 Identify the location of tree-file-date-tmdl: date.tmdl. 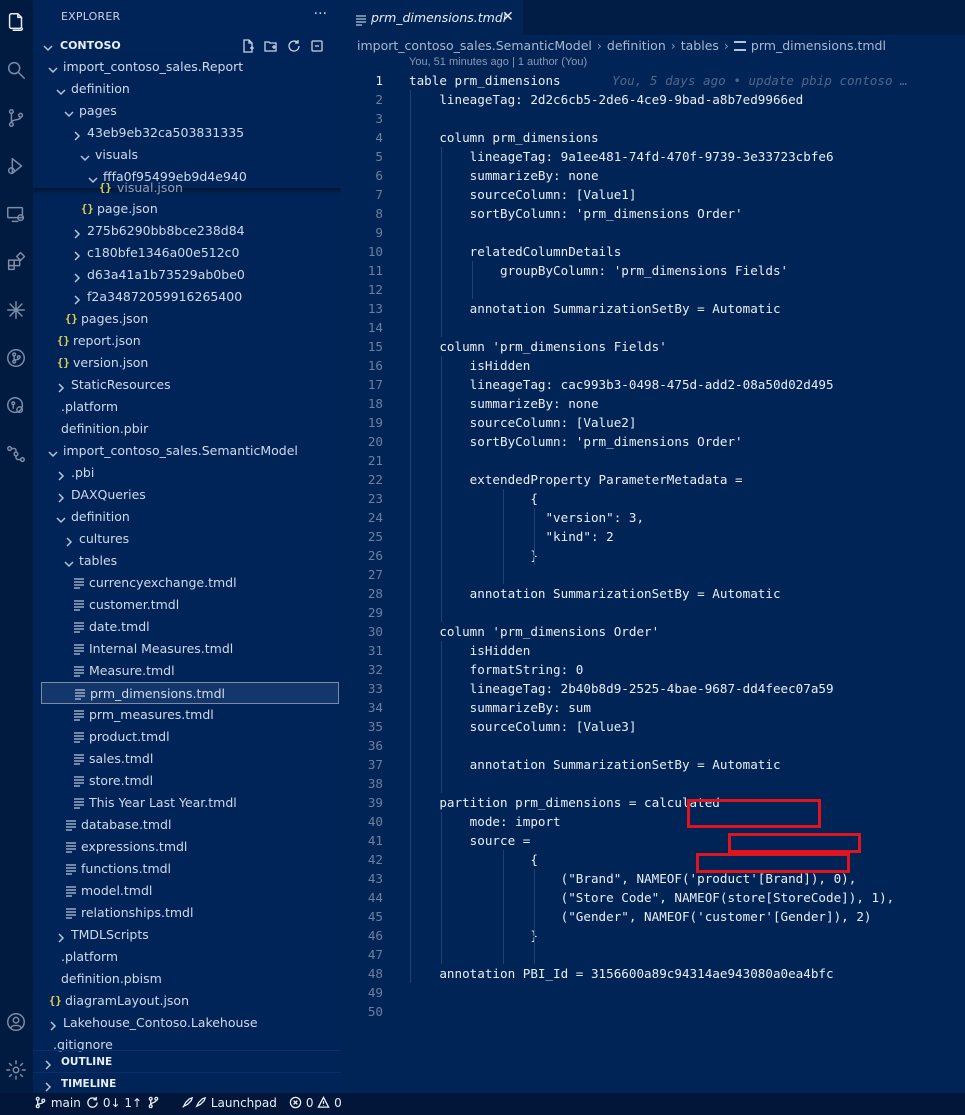
(187, 627).